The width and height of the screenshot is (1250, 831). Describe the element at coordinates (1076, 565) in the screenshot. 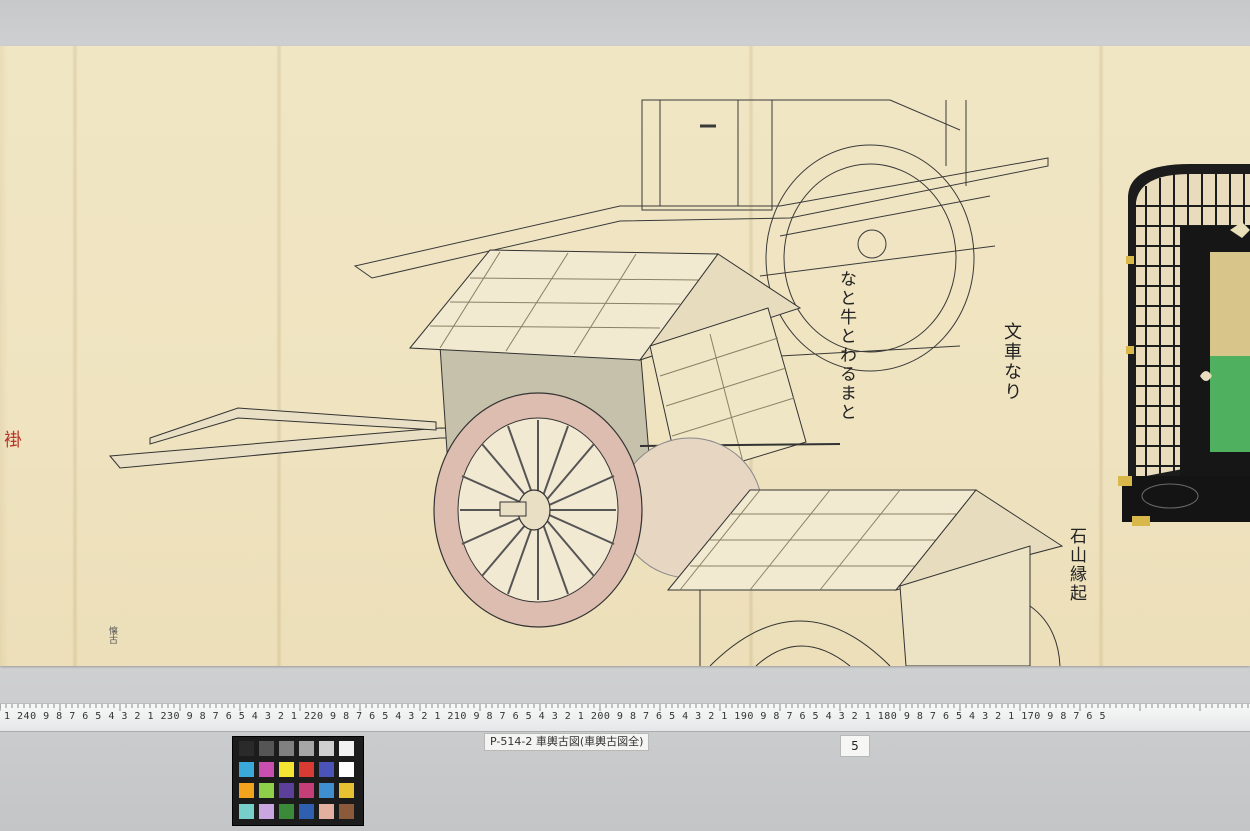

I see `inscription-note-c: 石山縁起` at that location.